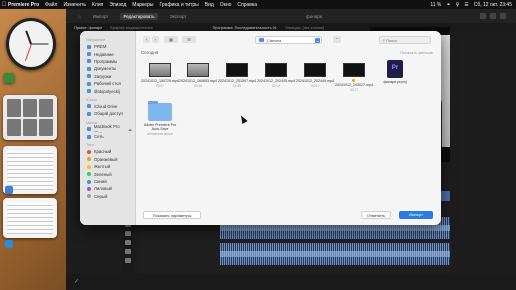 The height and width of the screenshot is (290, 516). Describe the element at coordinates (101, 16) in the screenshot. I see `tab-import: Импорт` at that location.